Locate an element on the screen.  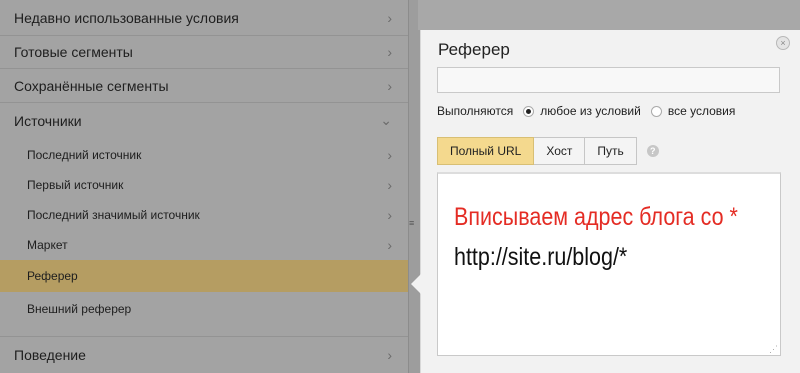
help-icon: ? is located at coordinates (652, 151).